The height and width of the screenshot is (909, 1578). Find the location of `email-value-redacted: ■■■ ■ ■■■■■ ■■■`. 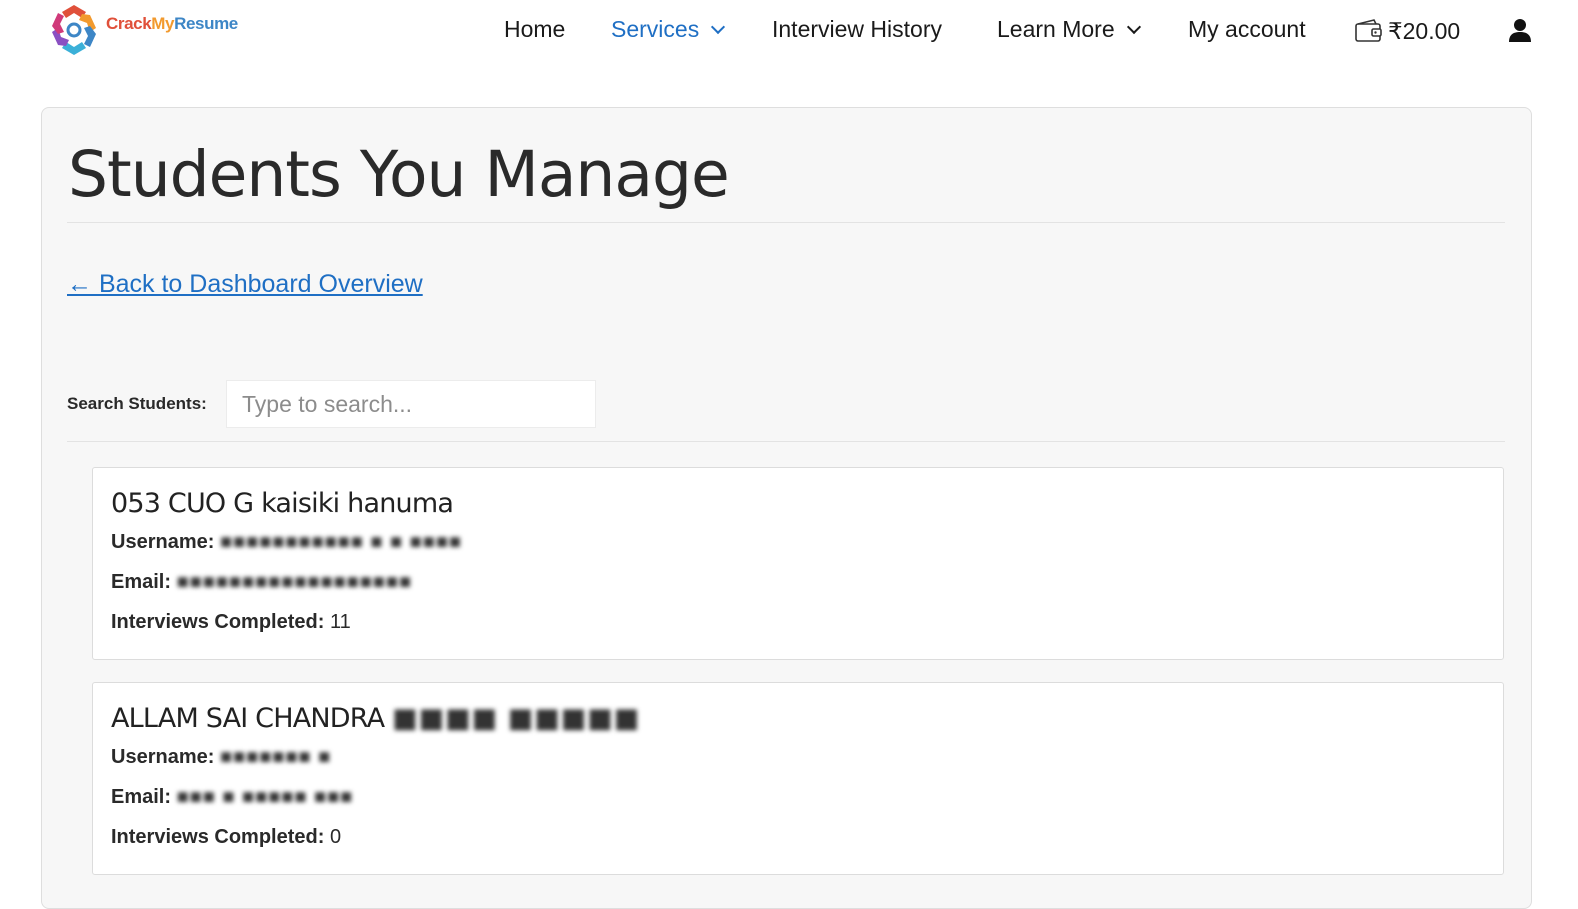

email-value-redacted: ■■■ ■ ■■■■■ ■■■ is located at coordinates (265, 797).